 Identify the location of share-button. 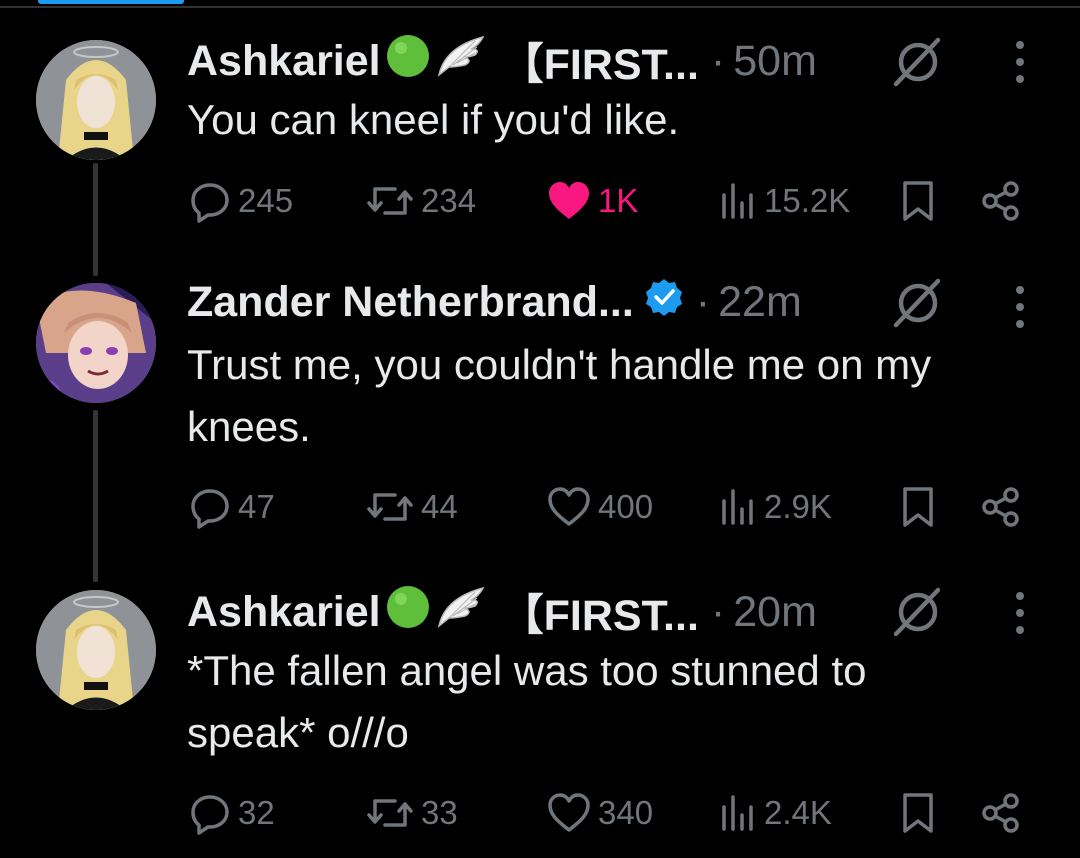
(1001, 813).